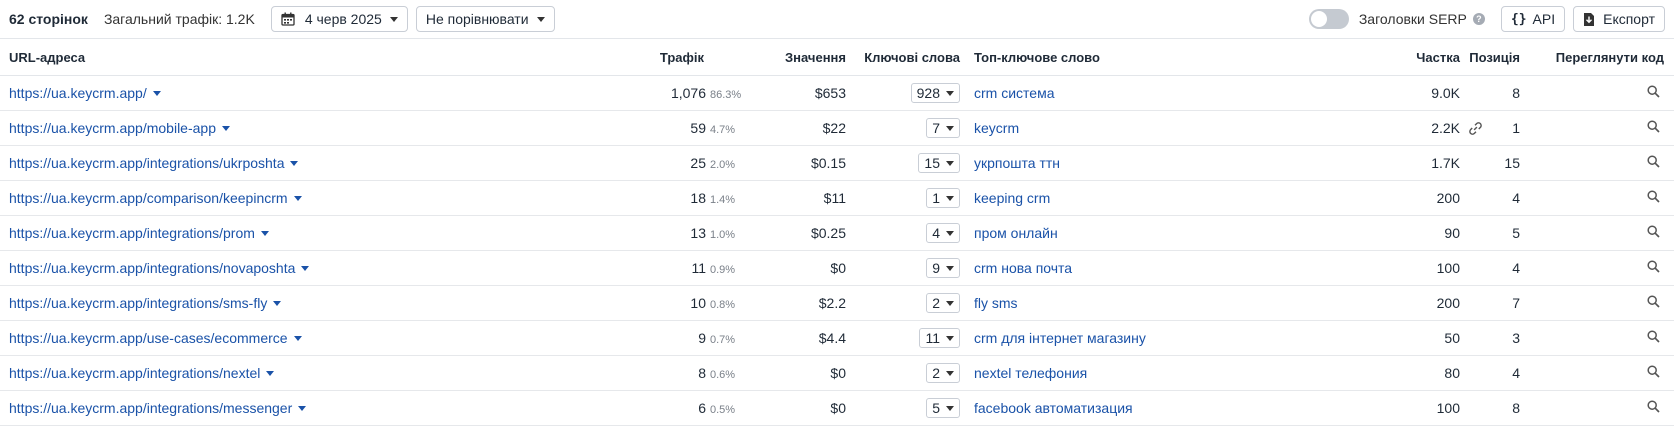 This screenshot has height=427, width=1674. What do you see at coordinates (1495, 303) in the screenshot?
I see `position-cell: 7` at bounding box center [1495, 303].